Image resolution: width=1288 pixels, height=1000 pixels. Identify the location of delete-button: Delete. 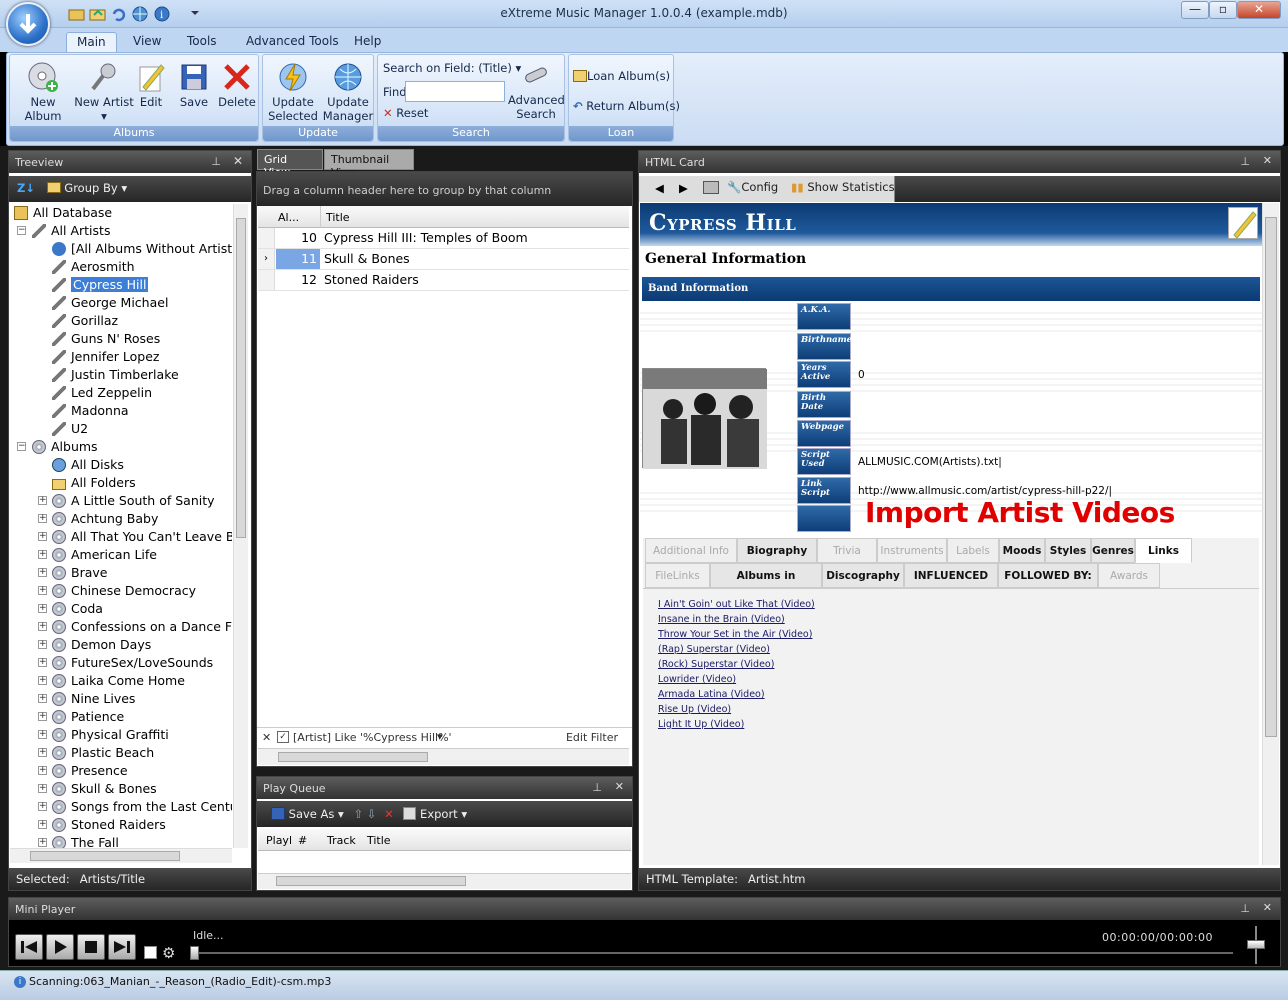
(237, 92).